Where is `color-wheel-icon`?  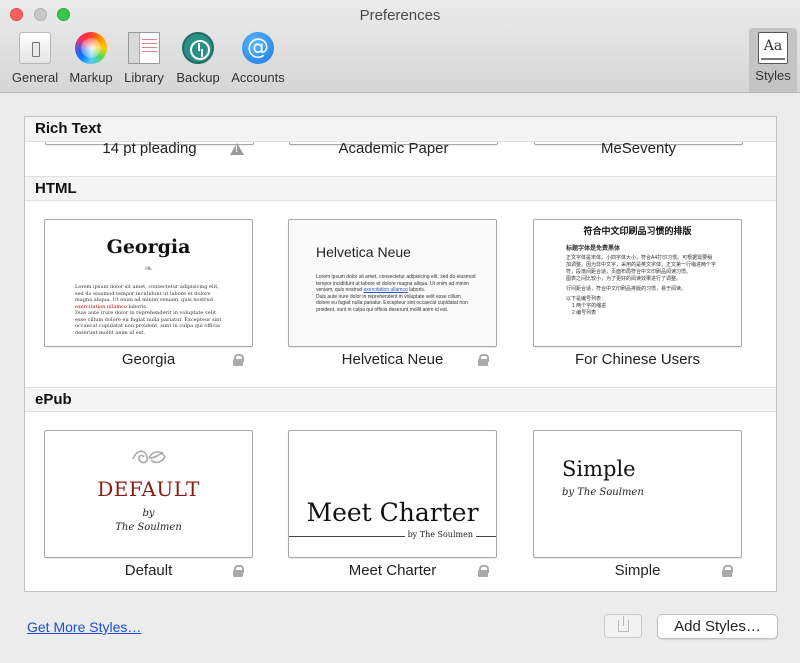 color-wheel-icon is located at coordinates (91, 48).